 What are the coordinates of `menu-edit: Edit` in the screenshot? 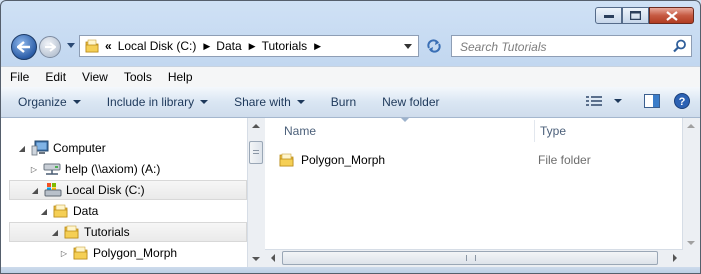 It's located at (55, 77).